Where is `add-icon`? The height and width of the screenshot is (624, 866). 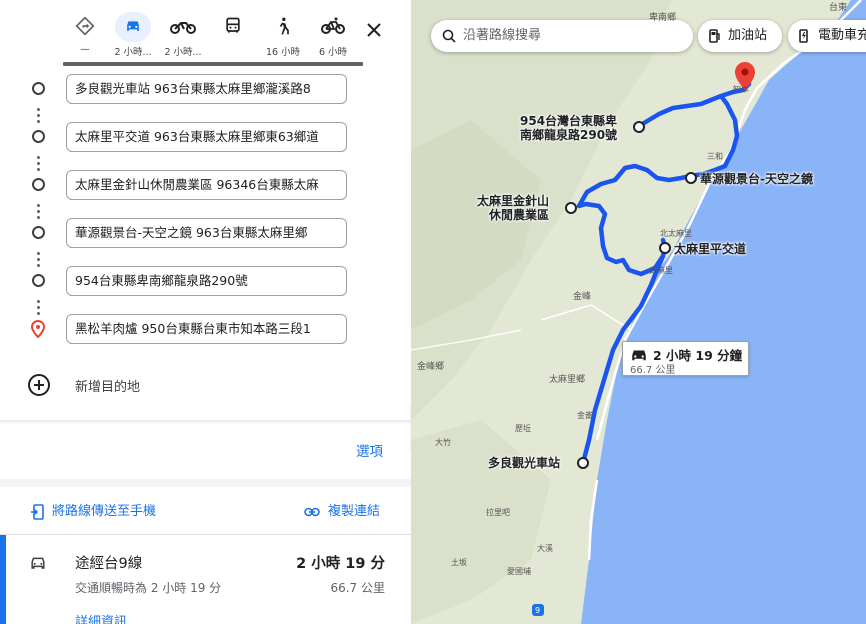 add-icon is located at coordinates (39, 385).